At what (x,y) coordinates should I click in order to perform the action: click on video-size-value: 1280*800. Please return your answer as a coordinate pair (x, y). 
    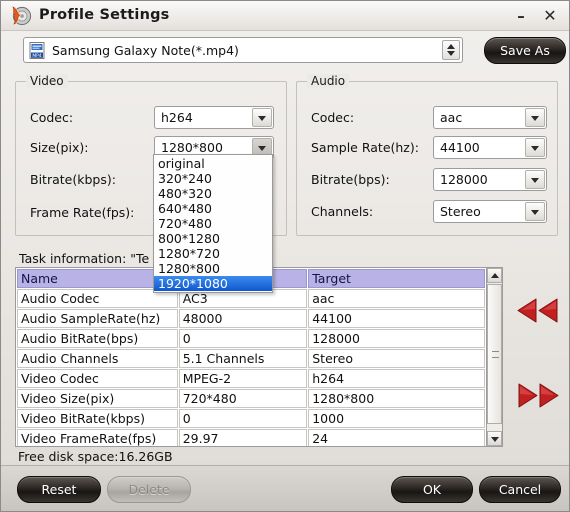
    Looking at the image, I should click on (192, 147).